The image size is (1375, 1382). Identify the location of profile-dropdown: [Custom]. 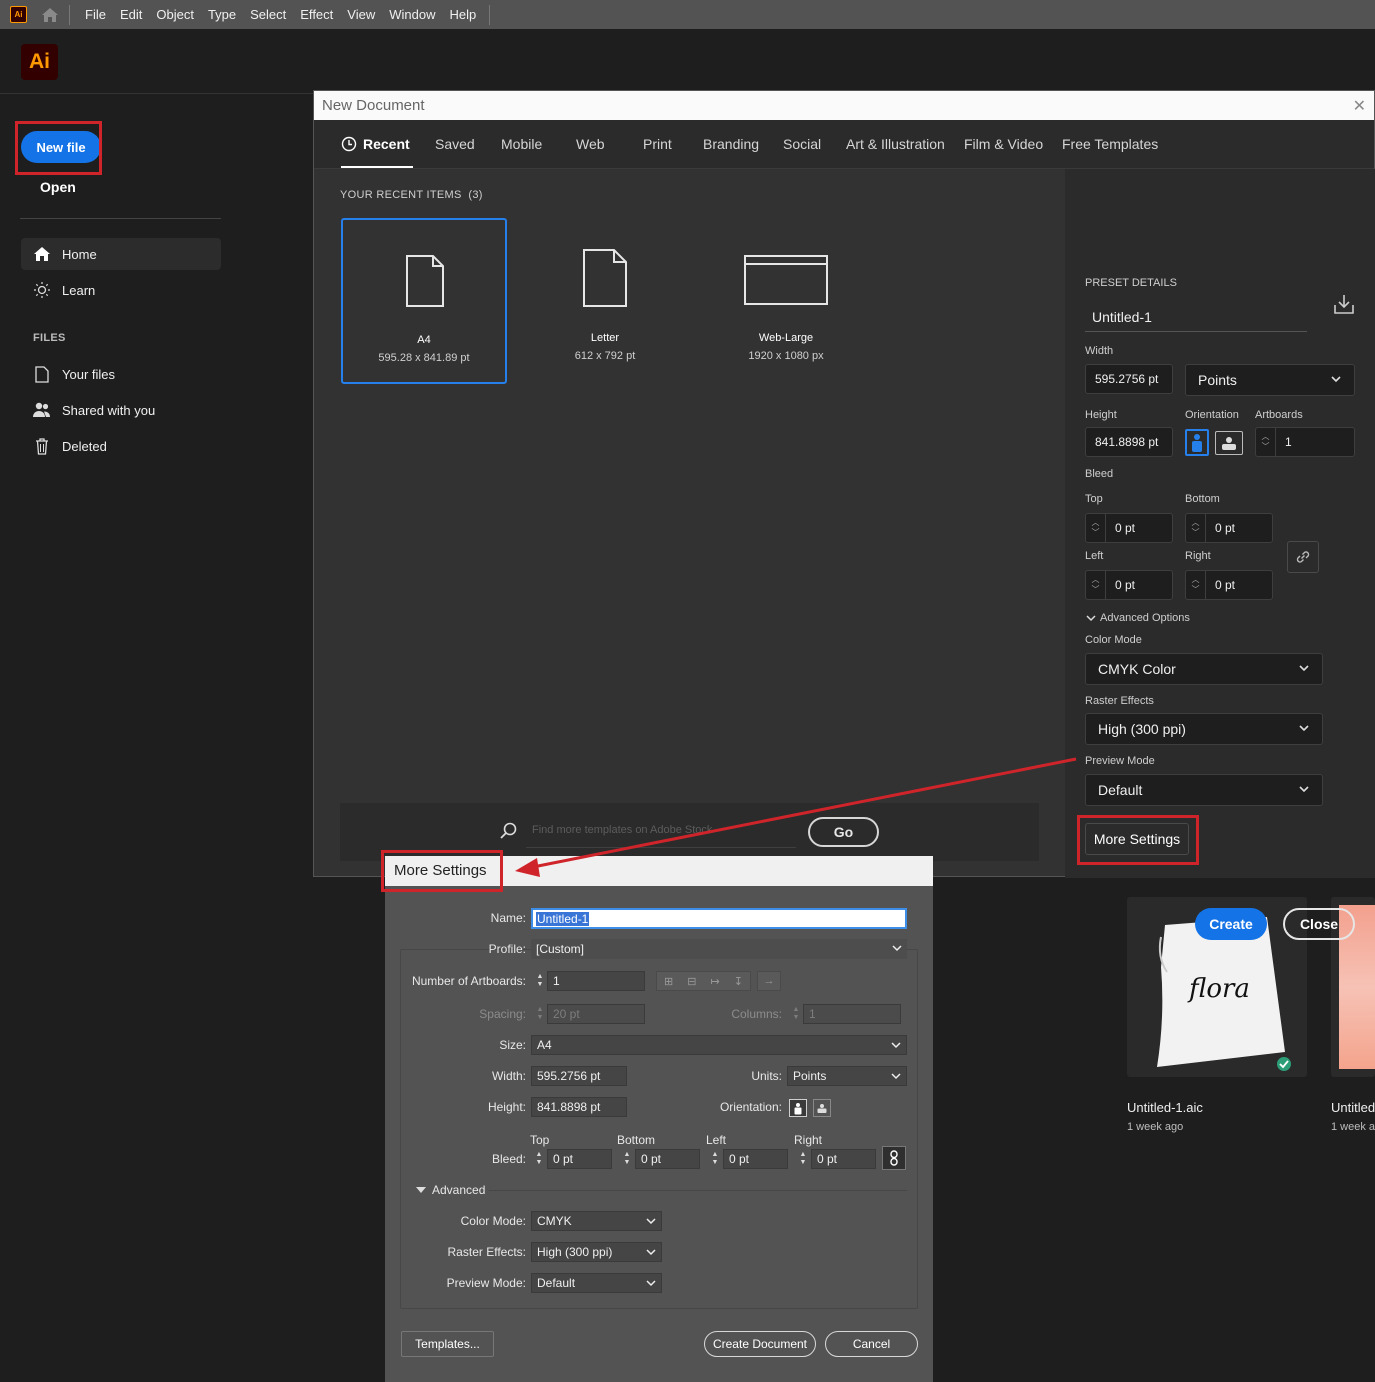
(719, 949).